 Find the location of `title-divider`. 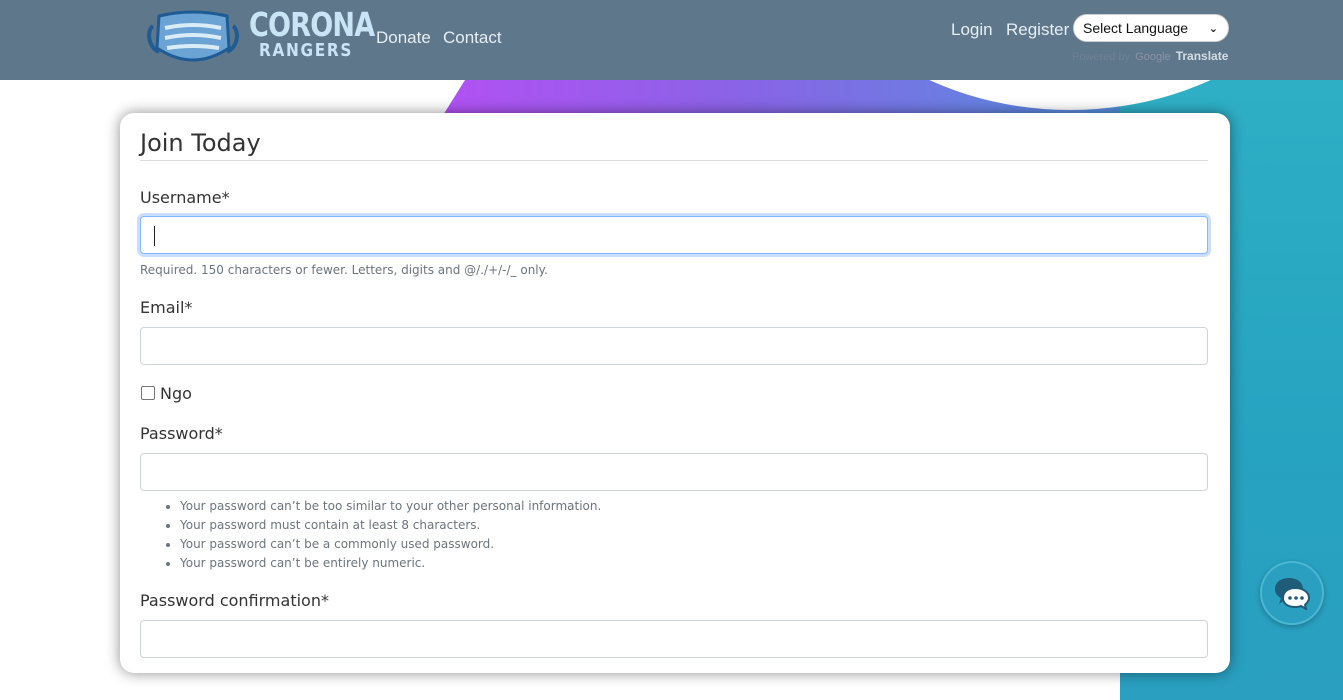

title-divider is located at coordinates (674, 160).